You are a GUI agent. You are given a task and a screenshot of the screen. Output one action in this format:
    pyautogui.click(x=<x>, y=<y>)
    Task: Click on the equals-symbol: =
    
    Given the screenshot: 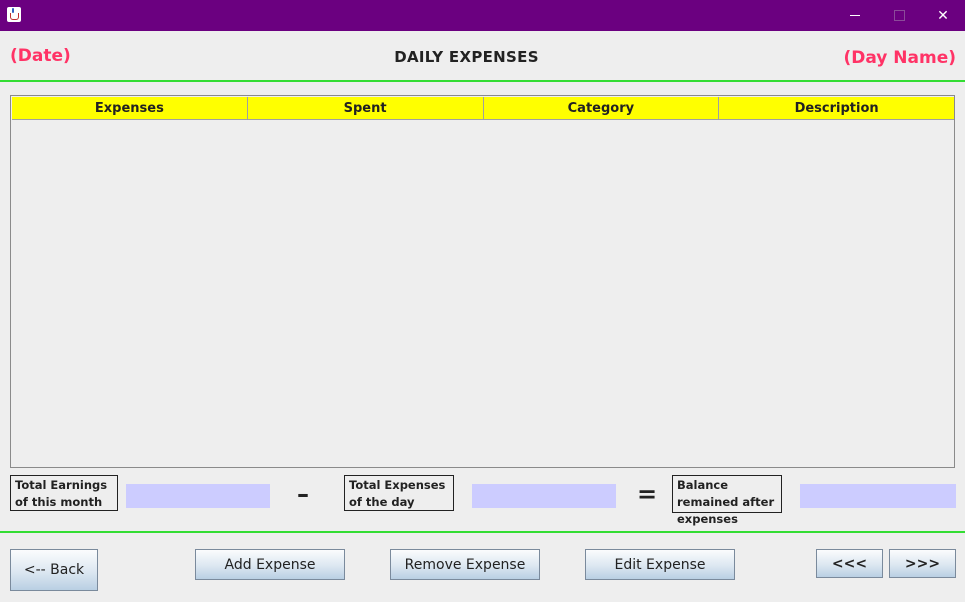 What is the action you would take?
    pyautogui.click(x=647, y=494)
    